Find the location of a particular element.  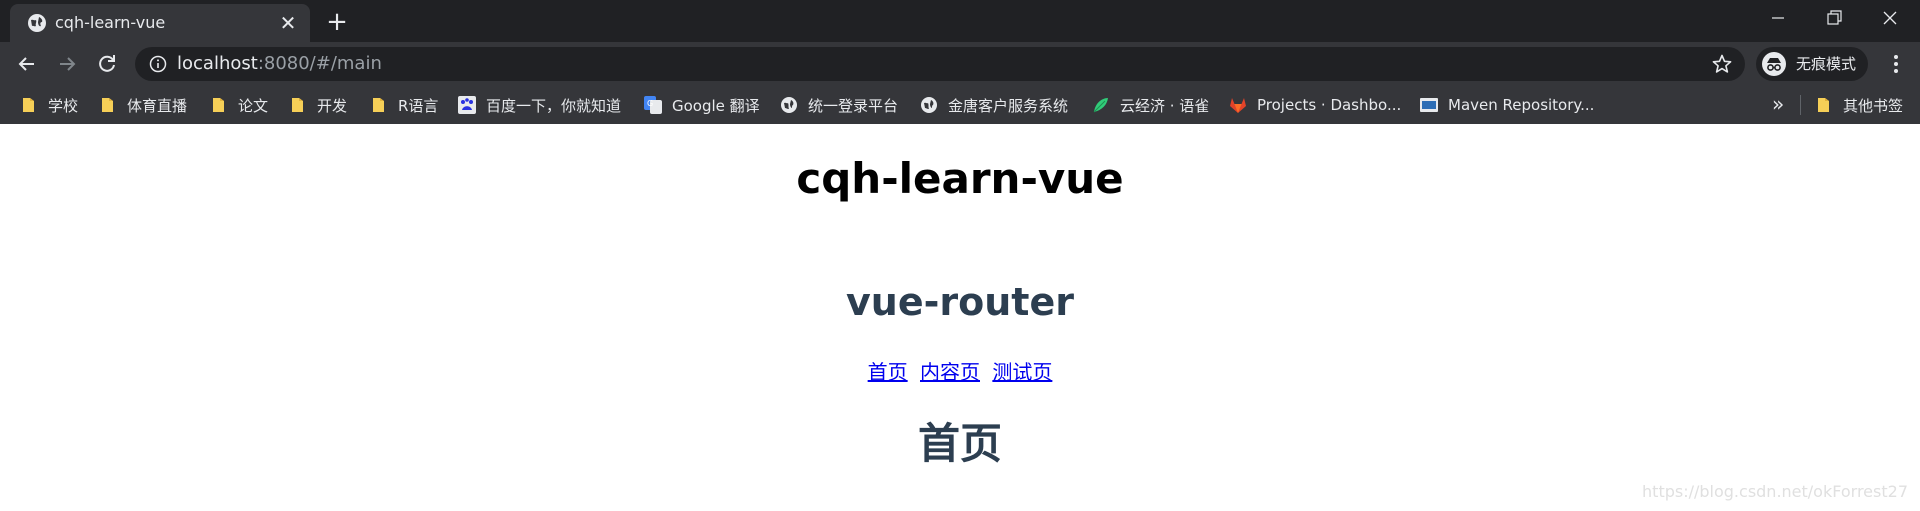

bookmark-item: 论文 is located at coordinates (239, 105).